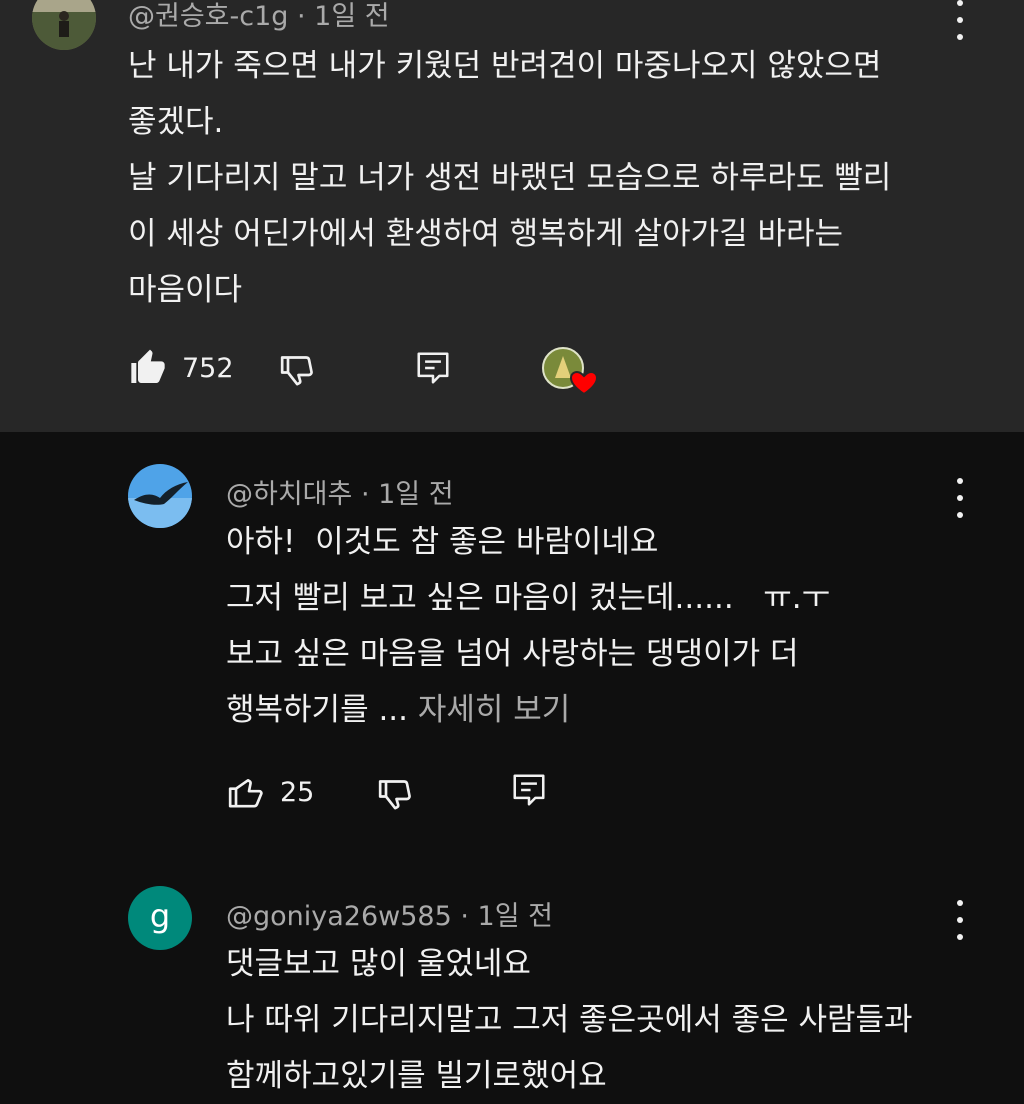 Image resolution: width=1024 pixels, height=1104 pixels. I want to click on comment-meta: @권승호-c1g · 1일 전, so click(259, 16).